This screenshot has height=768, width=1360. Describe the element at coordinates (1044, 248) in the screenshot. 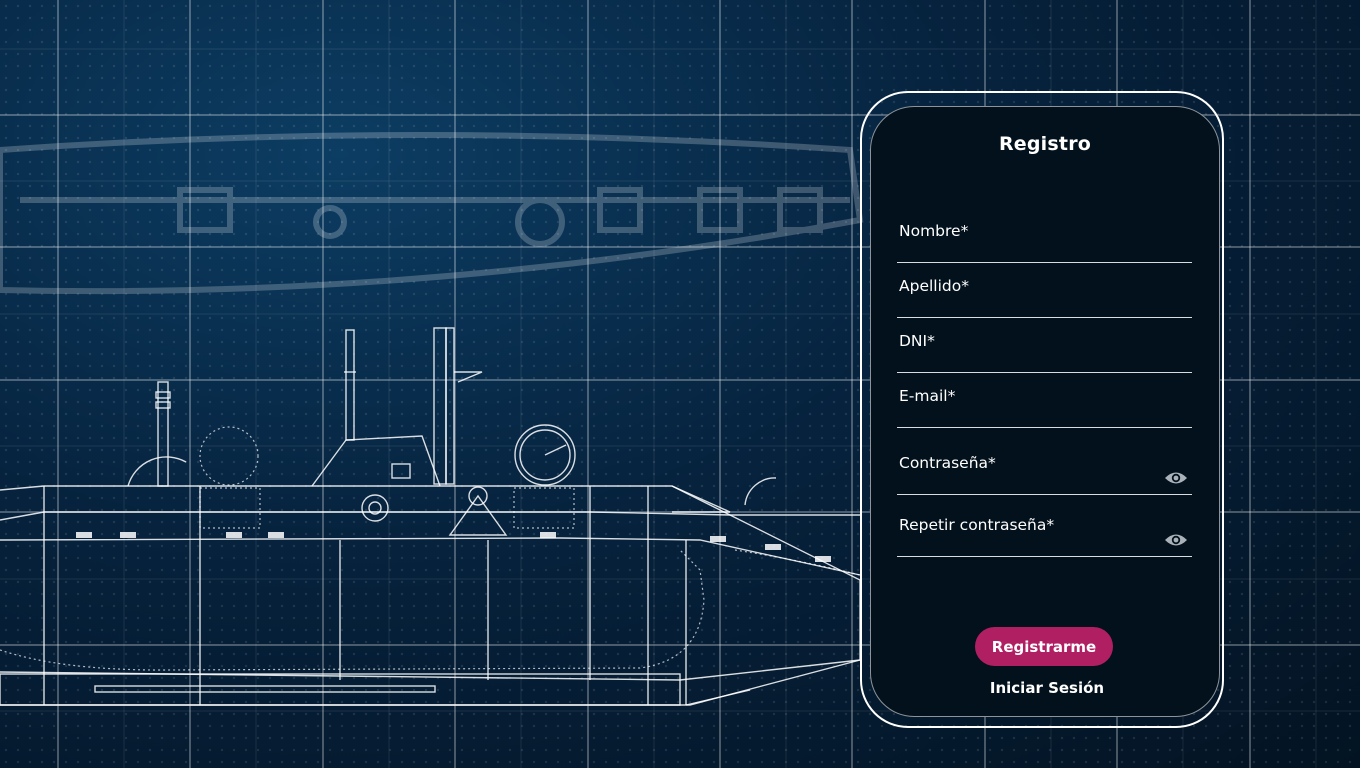

I see `nombre-input` at that location.